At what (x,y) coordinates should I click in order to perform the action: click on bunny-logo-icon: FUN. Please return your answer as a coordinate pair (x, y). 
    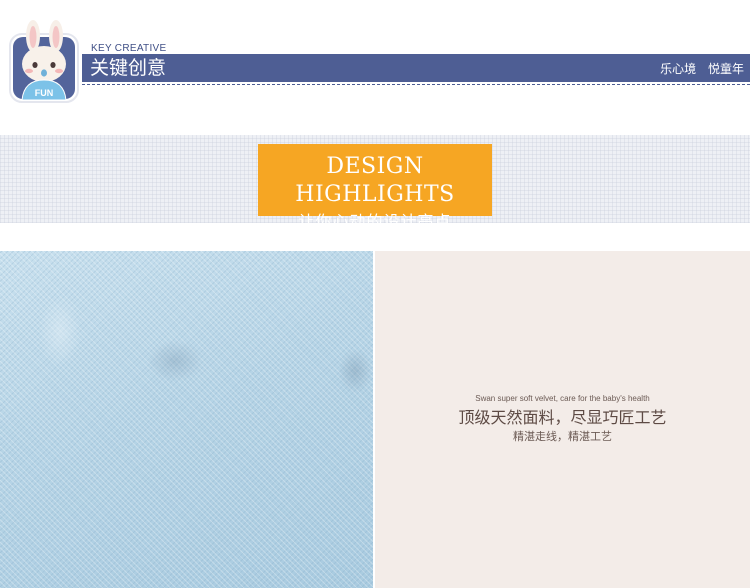
    Looking at the image, I should click on (44, 61).